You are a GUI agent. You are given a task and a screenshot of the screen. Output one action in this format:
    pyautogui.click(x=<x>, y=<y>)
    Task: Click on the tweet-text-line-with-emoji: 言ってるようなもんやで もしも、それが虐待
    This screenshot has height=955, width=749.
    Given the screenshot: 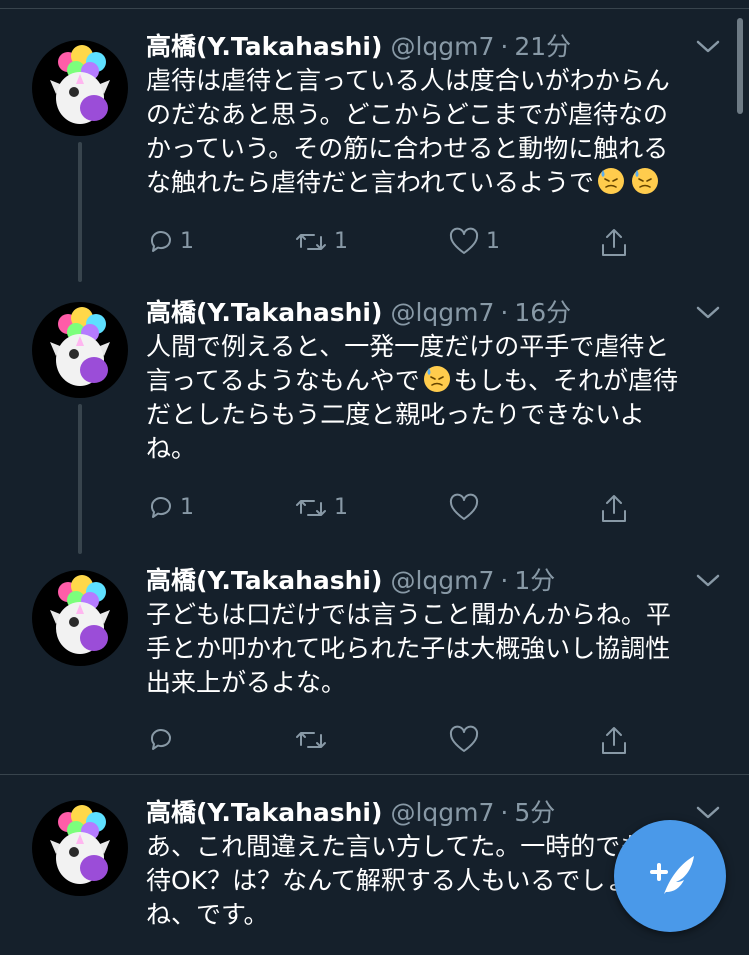 What is the action you would take?
    pyautogui.click(x=426, y=381)
    